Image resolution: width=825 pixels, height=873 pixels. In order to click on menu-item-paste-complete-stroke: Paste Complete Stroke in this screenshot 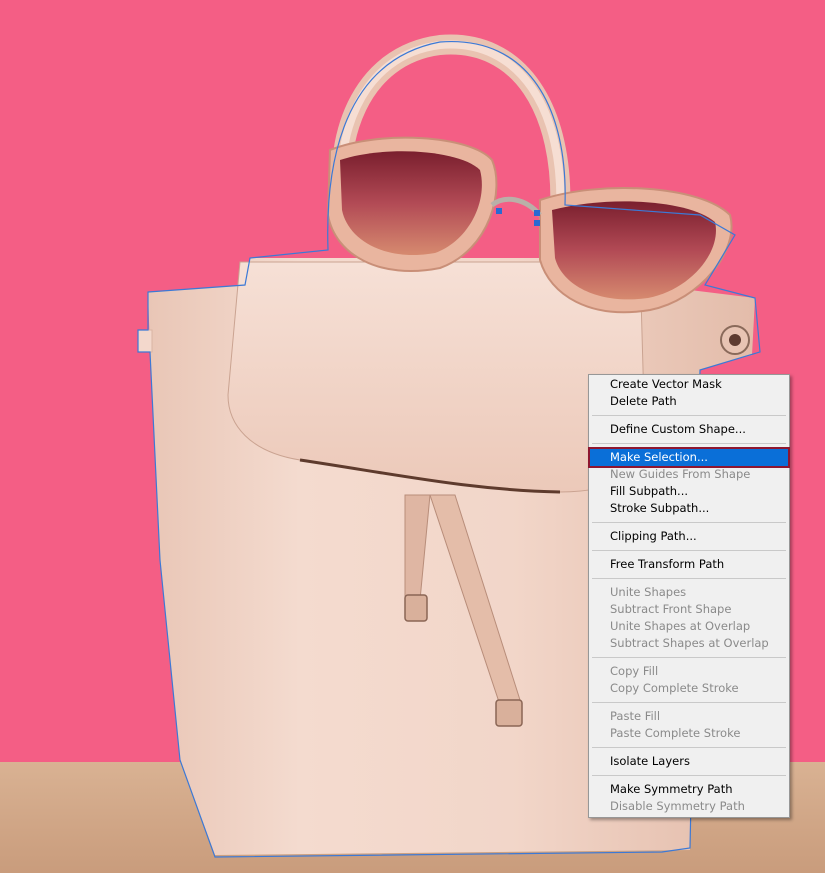, I will do `click(689, 733)`.